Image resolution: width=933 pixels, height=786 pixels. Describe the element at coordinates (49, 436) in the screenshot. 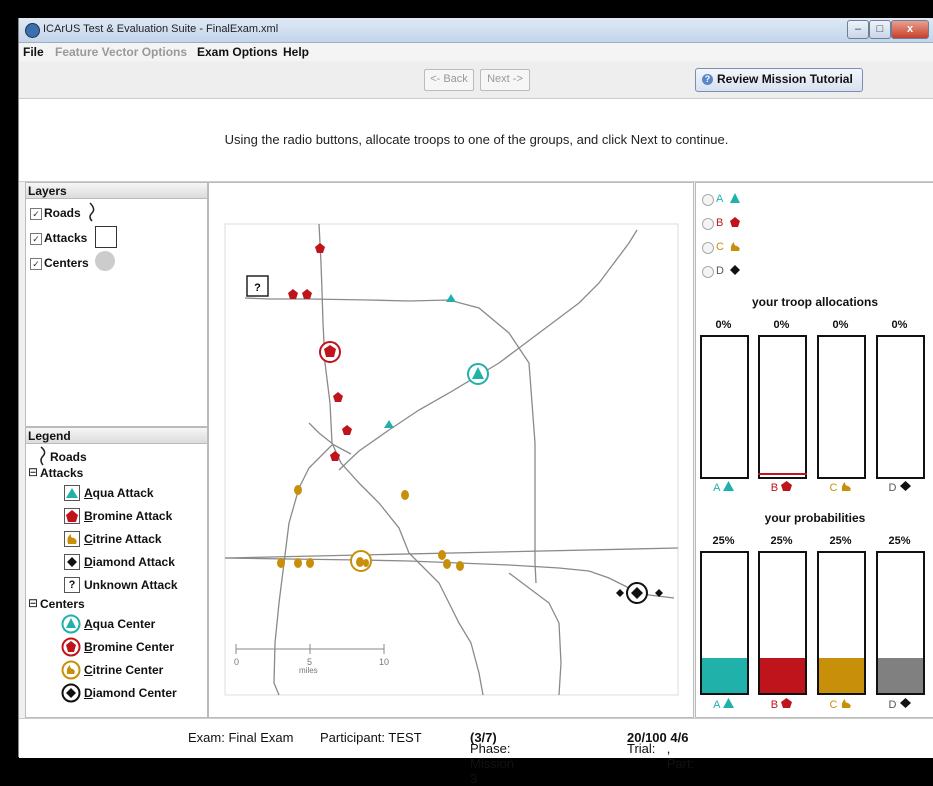

I see `legend-title: Legend` at that location.